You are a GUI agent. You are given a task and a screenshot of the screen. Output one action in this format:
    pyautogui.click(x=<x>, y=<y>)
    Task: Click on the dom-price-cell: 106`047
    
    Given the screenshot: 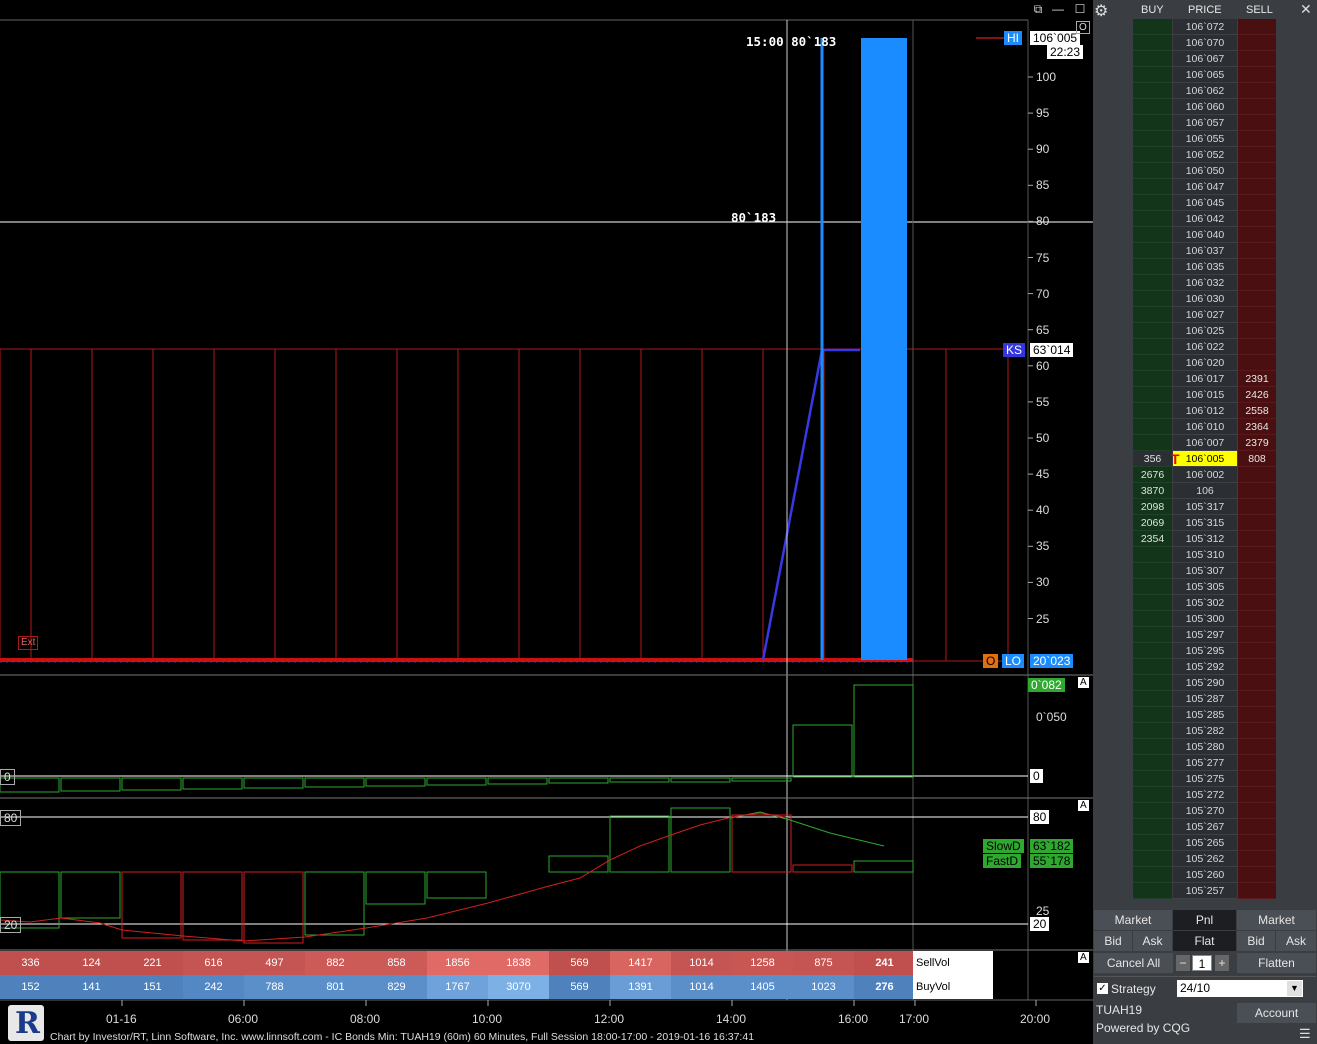 What is the action you would take?
    pyautogui.click(x=1205, y=187)
    